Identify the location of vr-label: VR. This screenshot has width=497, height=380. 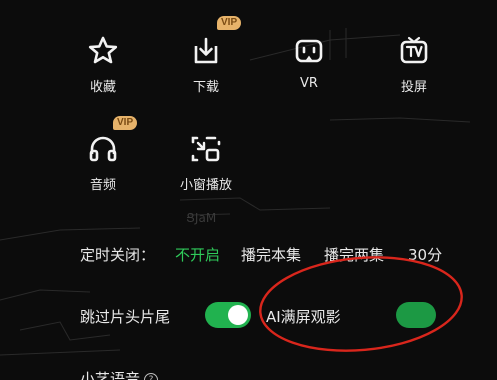
(309, 83).